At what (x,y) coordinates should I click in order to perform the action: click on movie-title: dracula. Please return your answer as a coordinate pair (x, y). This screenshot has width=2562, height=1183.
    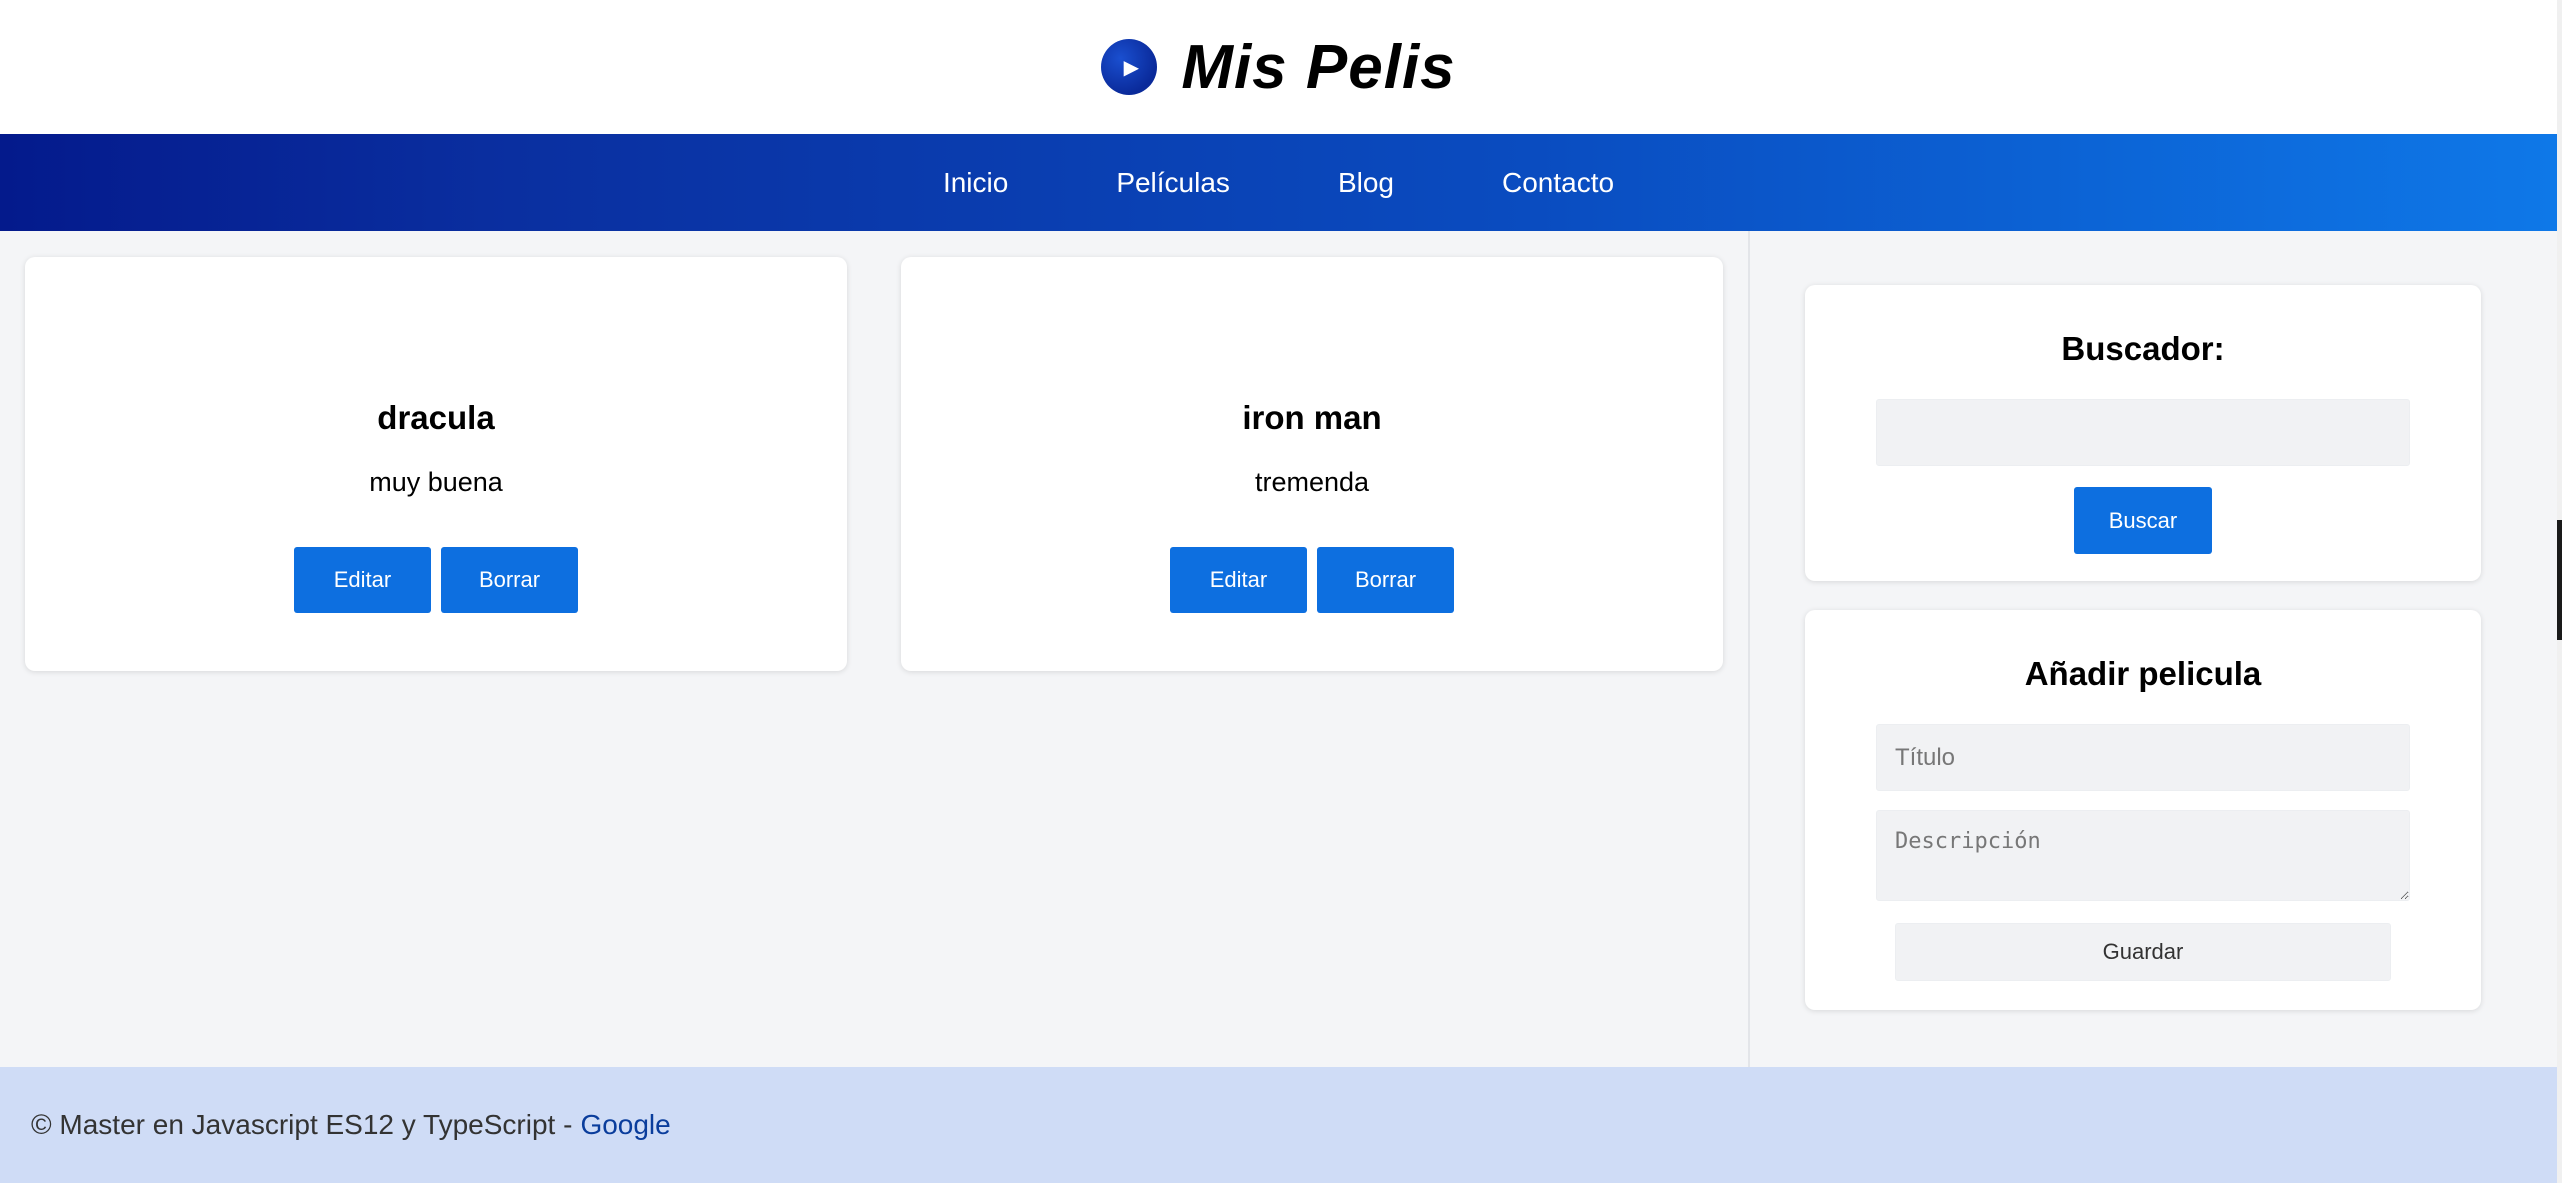
    Looking at the image, I should click on (436, 417).